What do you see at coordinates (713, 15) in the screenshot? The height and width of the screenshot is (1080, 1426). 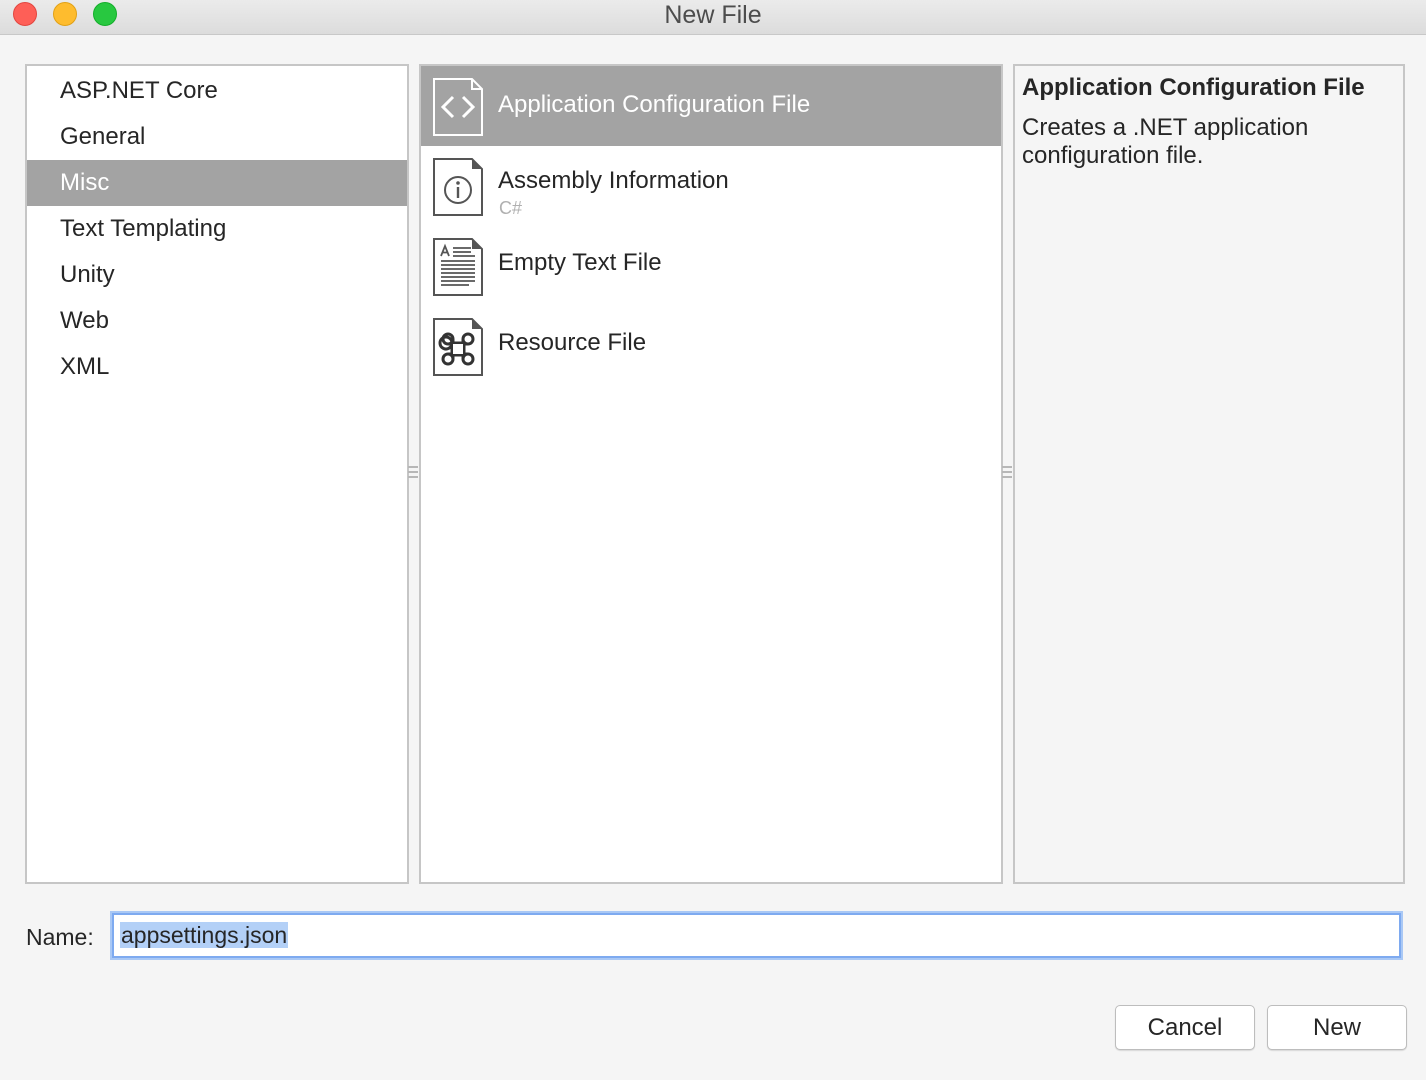 I see `window-title: New File` at bounding box center [713, 15].